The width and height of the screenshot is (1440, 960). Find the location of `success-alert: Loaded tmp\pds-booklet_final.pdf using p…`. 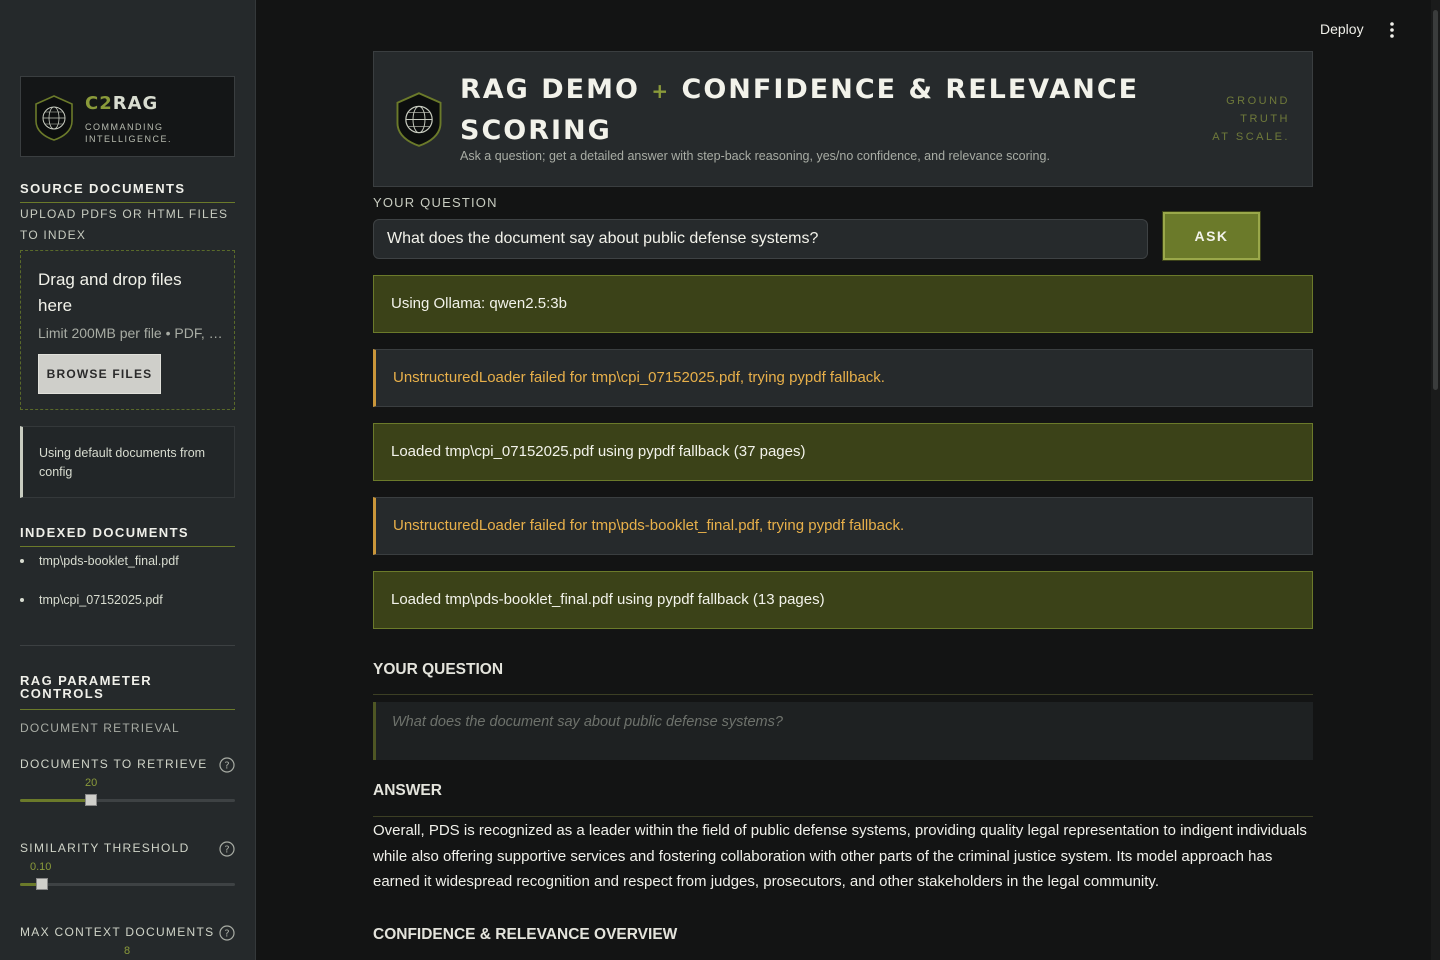

success-alert: Loaded tmp\pds-booklet_final.pdf using p… is located at coordinates (843, 600).